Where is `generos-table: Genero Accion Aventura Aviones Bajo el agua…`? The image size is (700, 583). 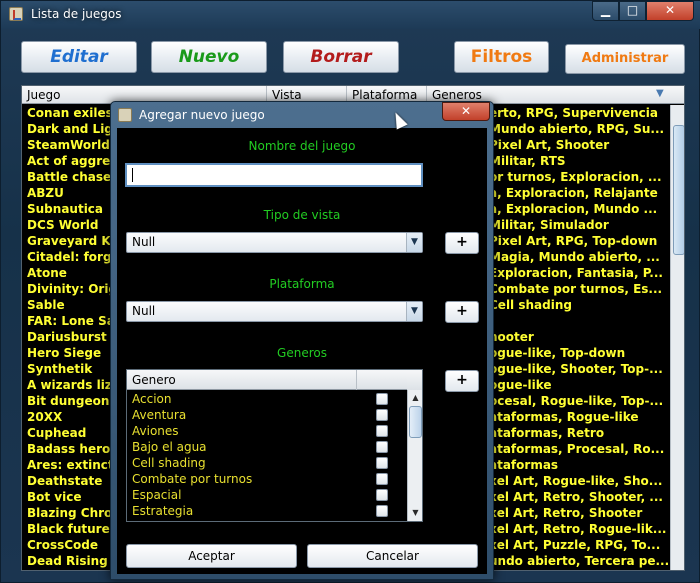 generos-table: Genero Accion Aventura Aviones Bajo el agua… is located at coordinates (274, 445).